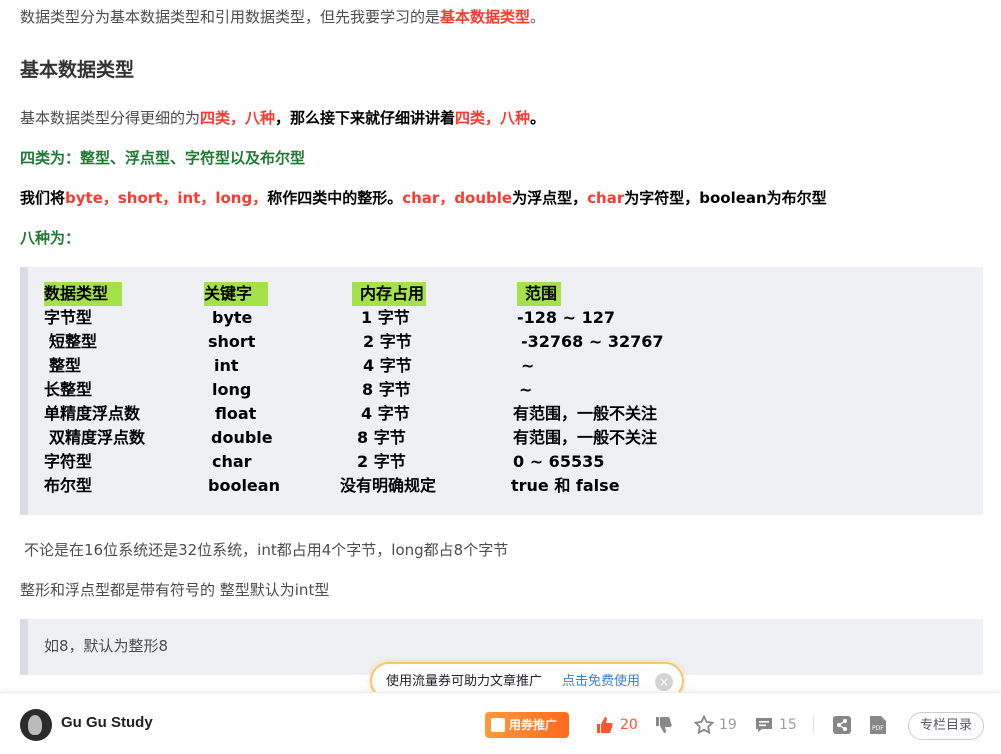 The height and width of the screenshot is (754, 1001). I want to click on int-text-c: 称作四类中的整形。, so click(335, 198).